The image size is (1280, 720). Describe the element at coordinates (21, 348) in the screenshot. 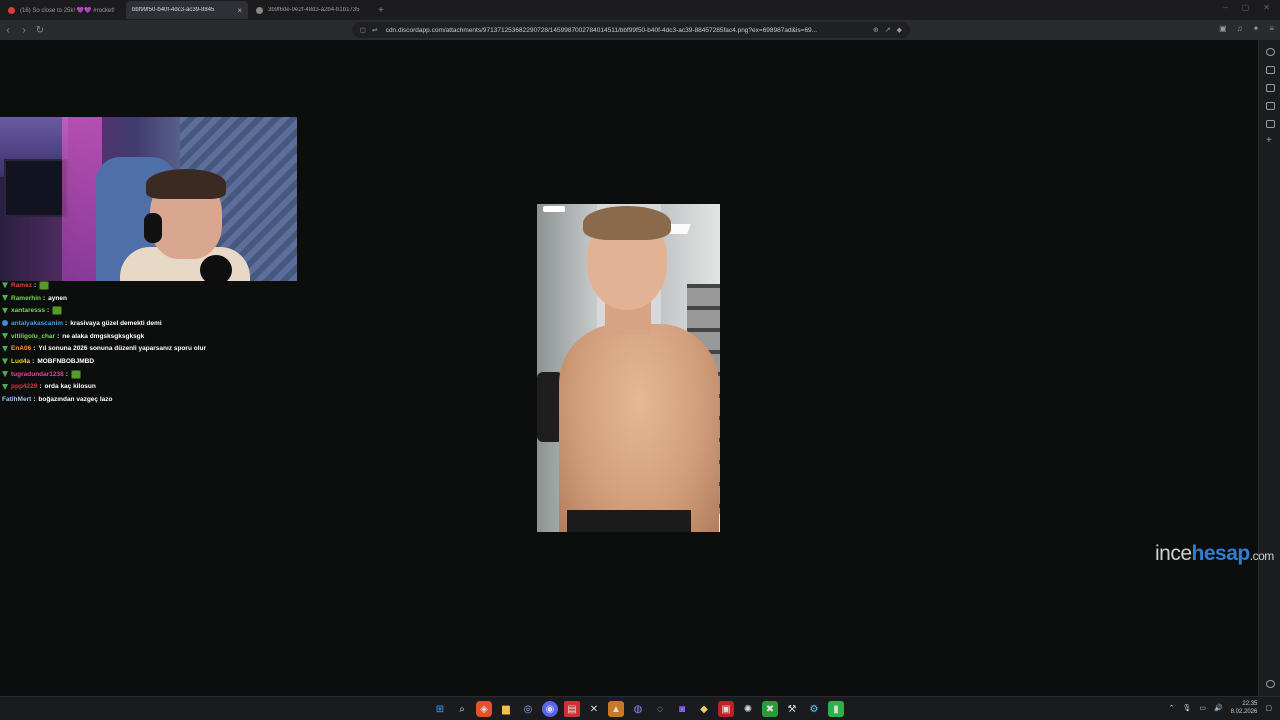

I see `chat-username: EnA06` at that location.